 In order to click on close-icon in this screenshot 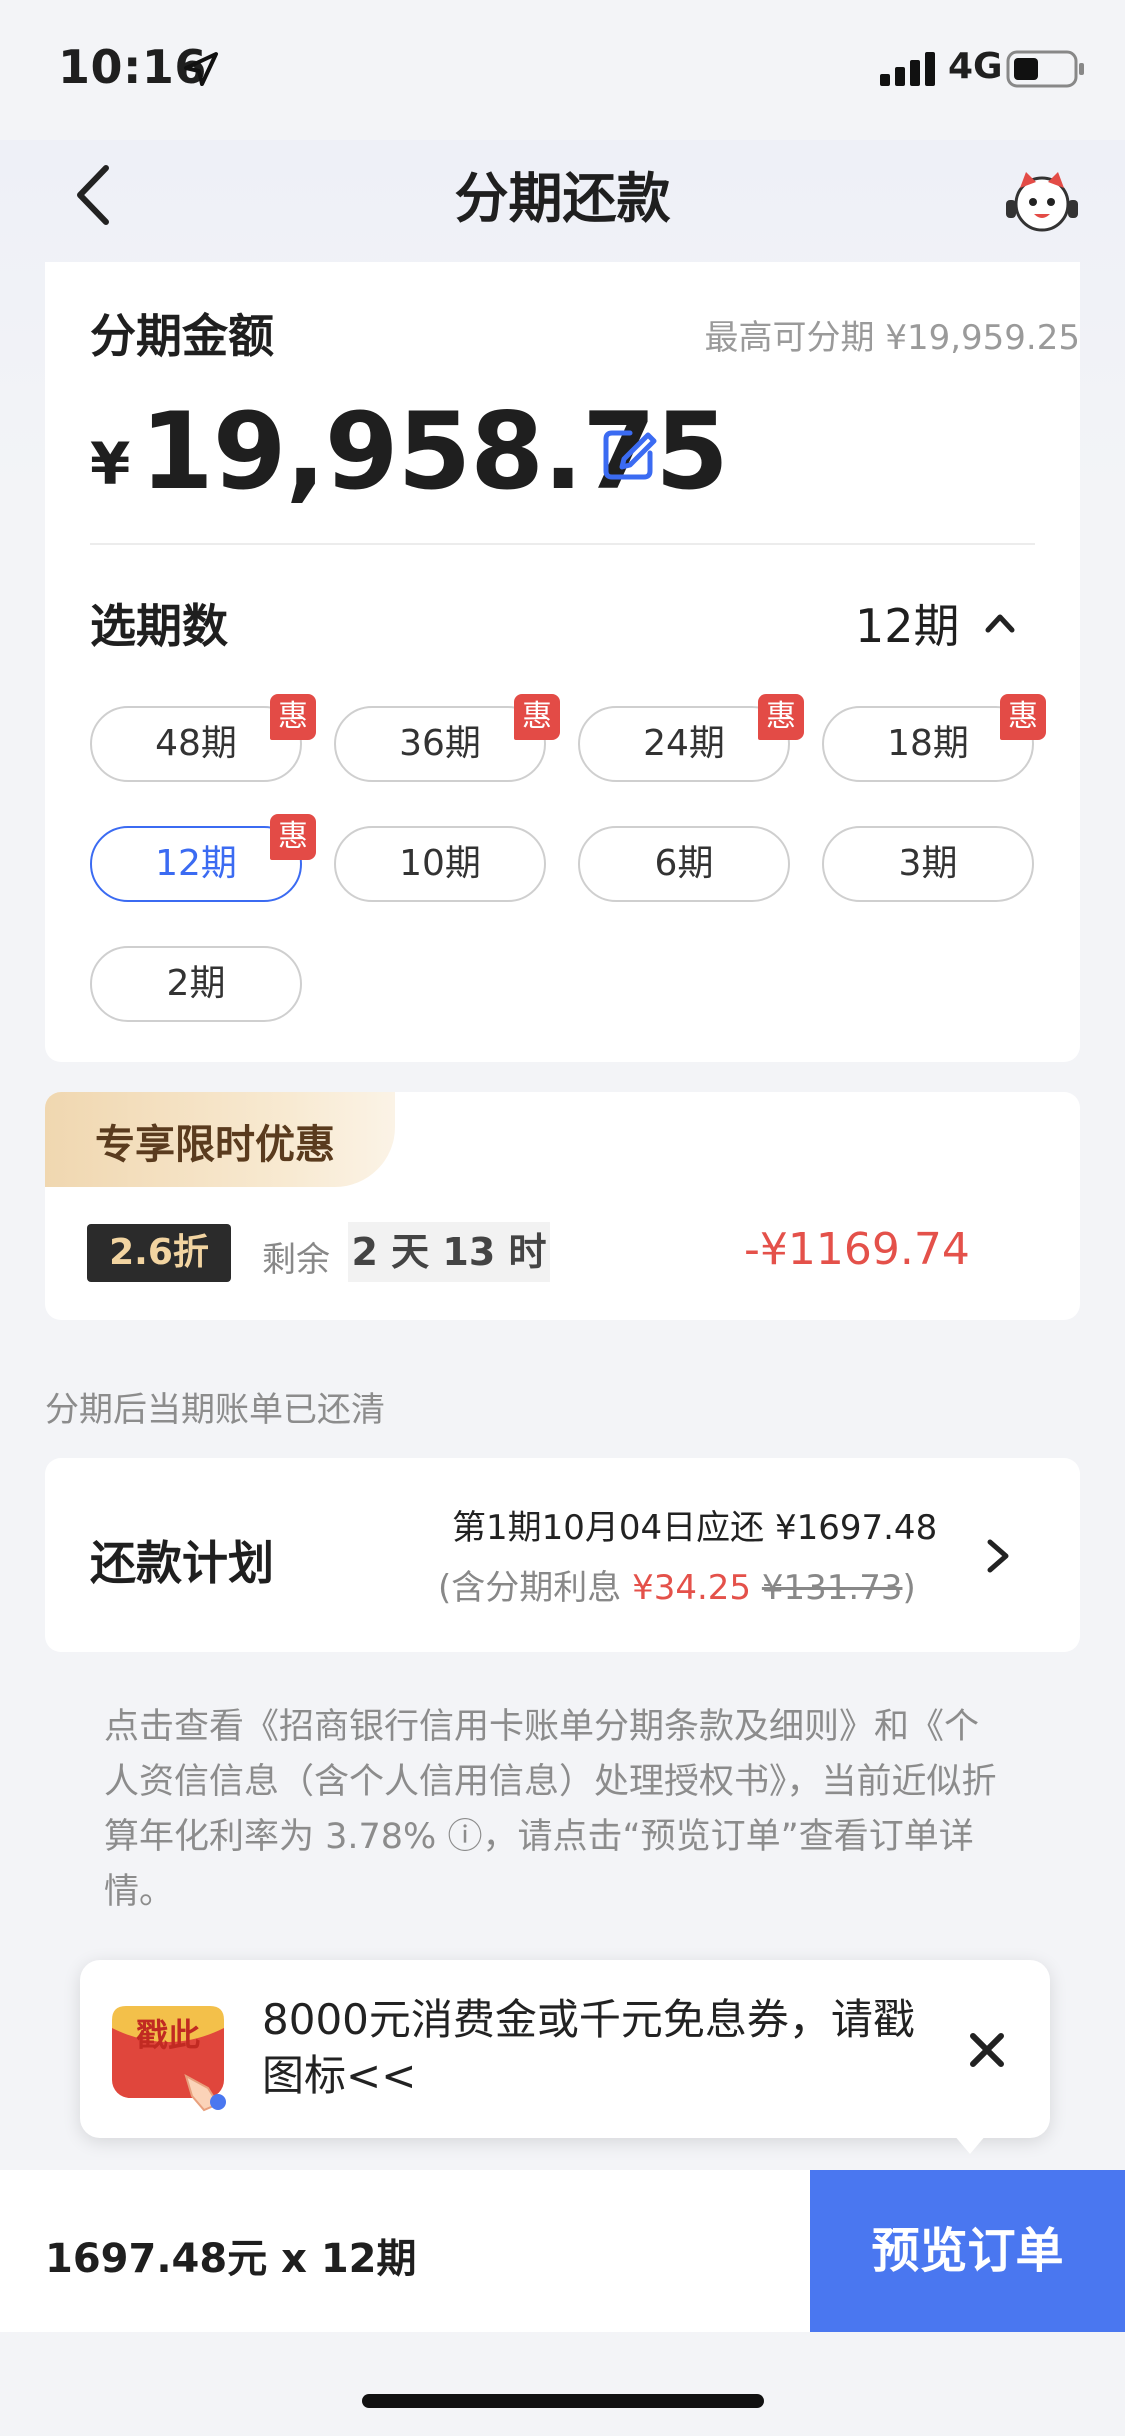, I will do `click(987, 2050)`.